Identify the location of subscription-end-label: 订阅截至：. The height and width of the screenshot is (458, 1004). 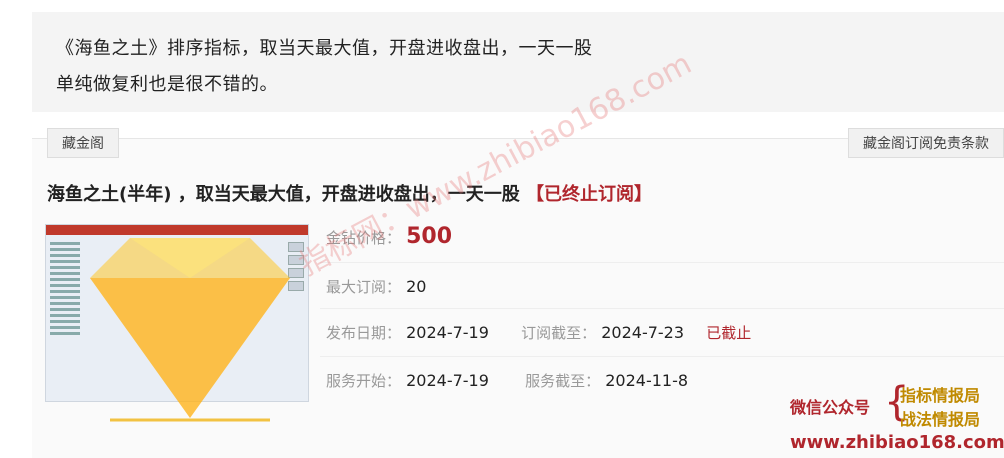
(559, 333).